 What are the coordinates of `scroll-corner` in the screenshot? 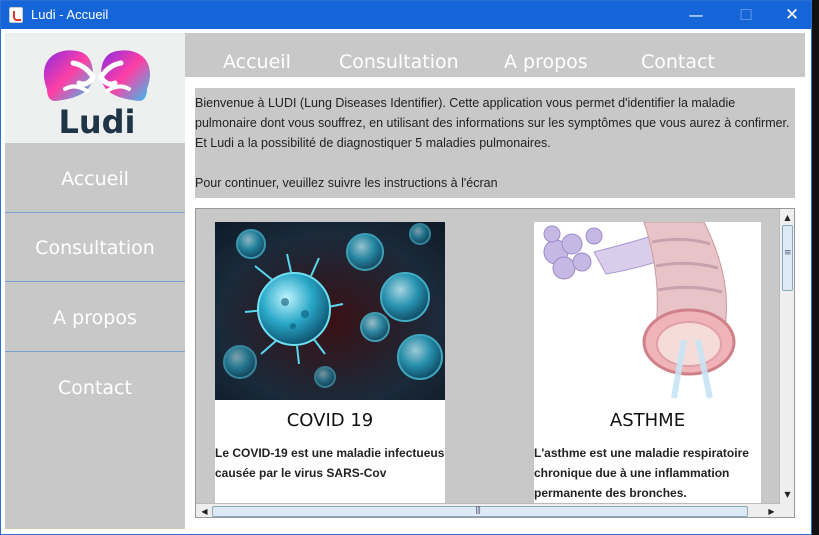 It's located at (787, 510).